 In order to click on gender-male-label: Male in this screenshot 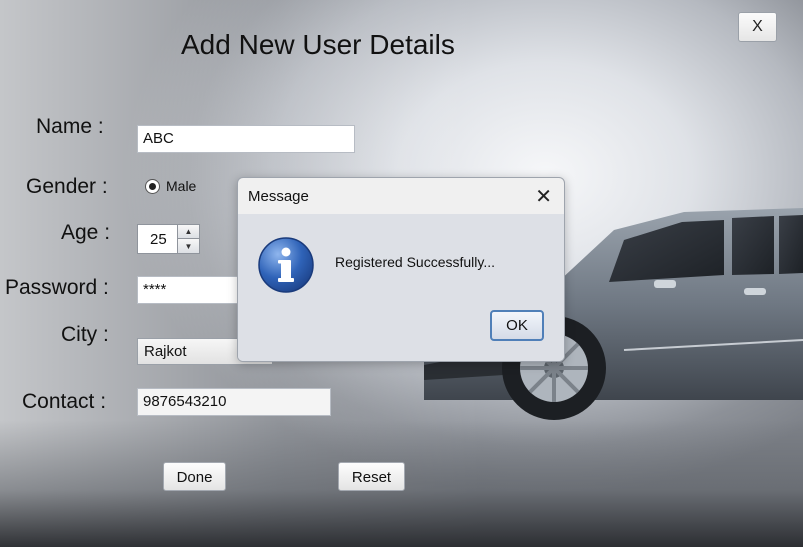, I will do `click(181, 186)`.